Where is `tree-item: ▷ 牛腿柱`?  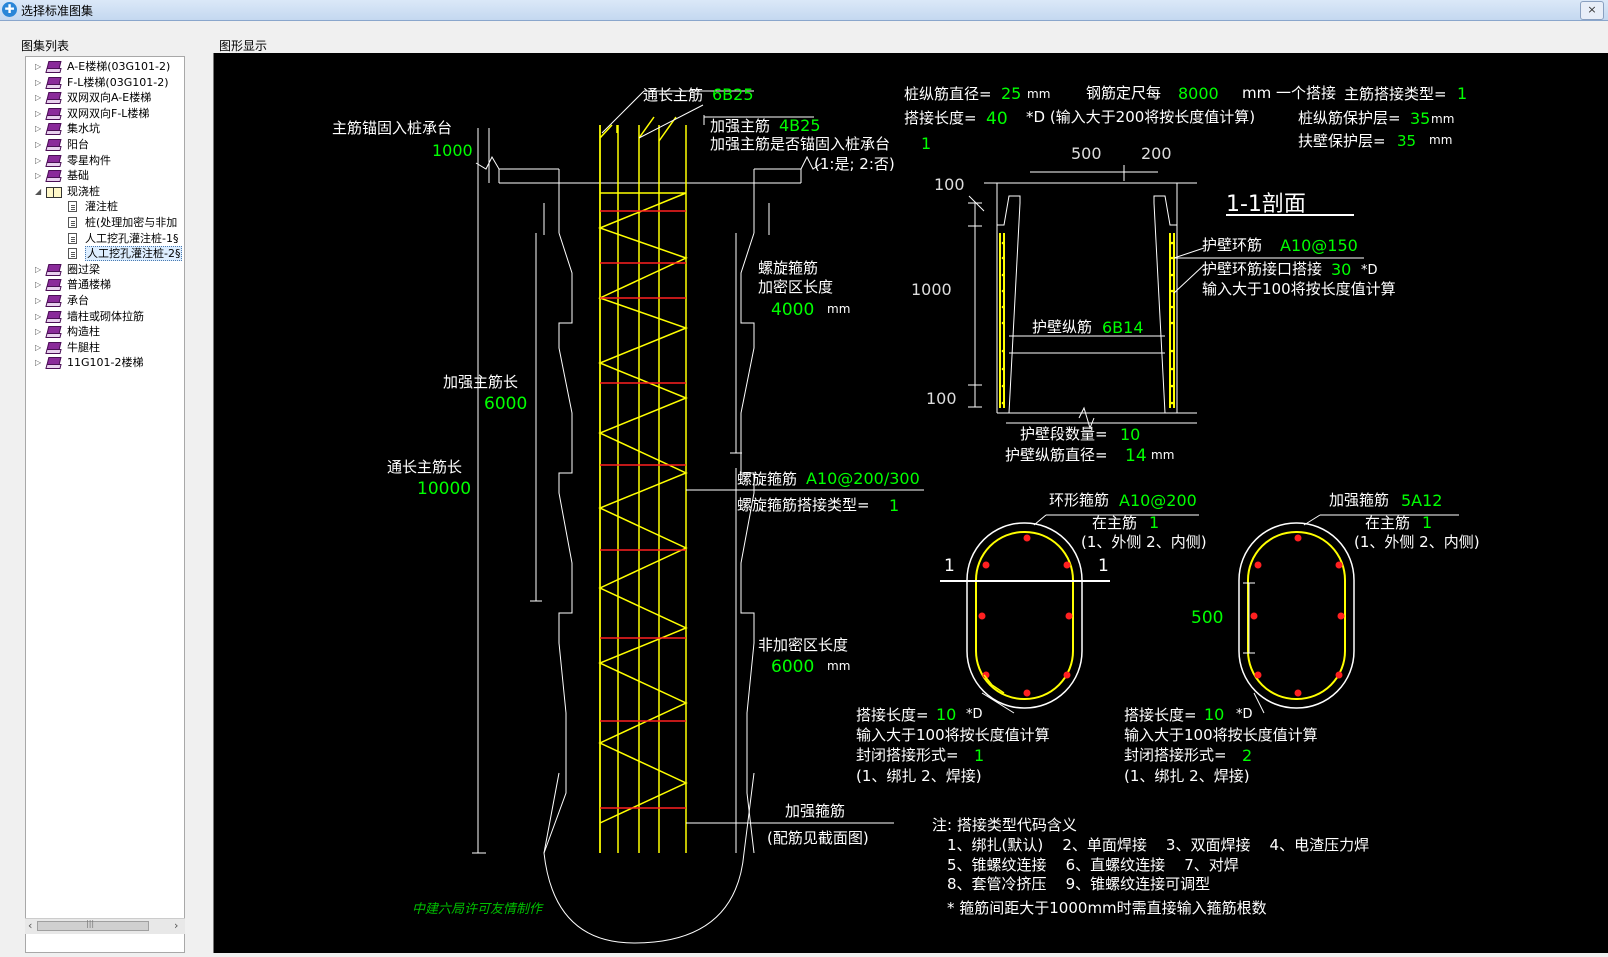 tree-item: ▷ 牛腿柱 is located at coordinates (105, 348).